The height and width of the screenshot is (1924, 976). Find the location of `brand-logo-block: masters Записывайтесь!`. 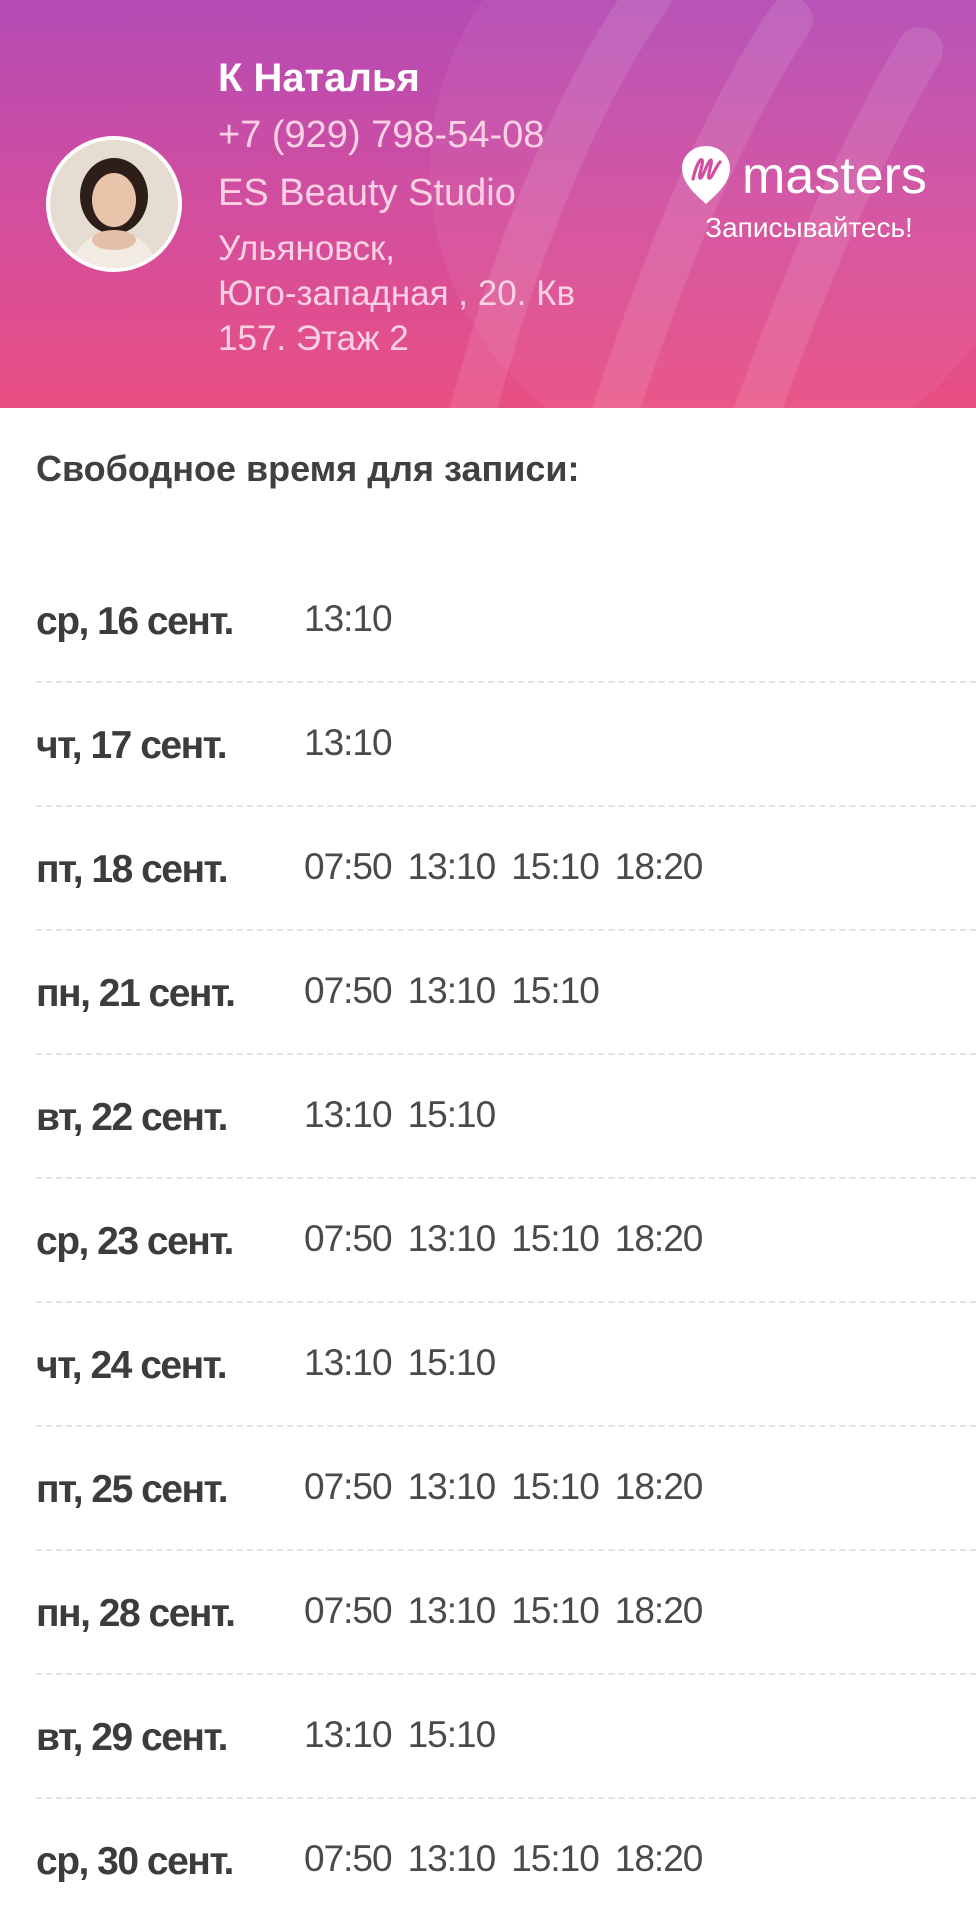

brand-logo-block: masters Записывайтесь! is located at coordinates (815, 195).